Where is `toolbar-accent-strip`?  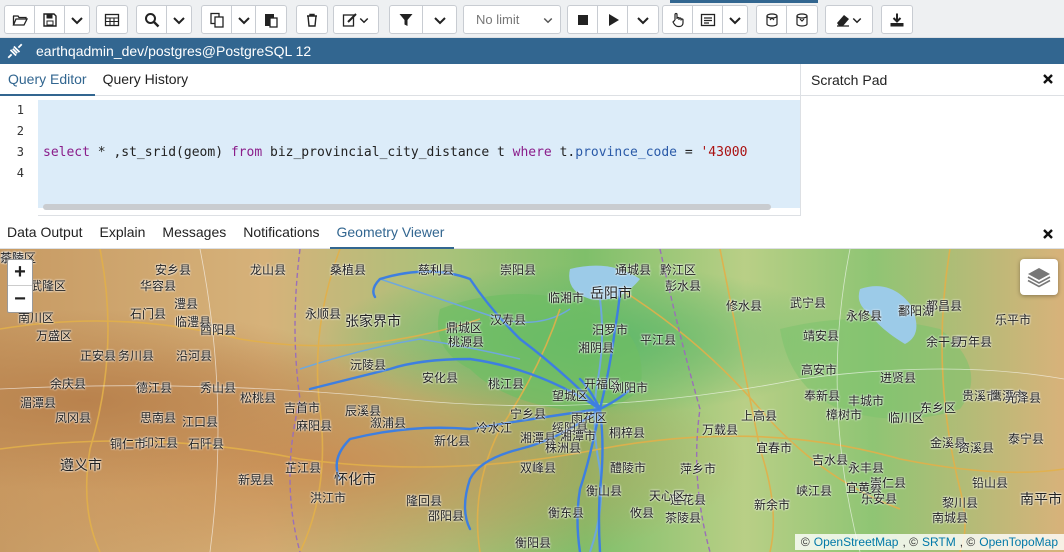
toolbar-accent-strip is located at coordinates (744, 1).